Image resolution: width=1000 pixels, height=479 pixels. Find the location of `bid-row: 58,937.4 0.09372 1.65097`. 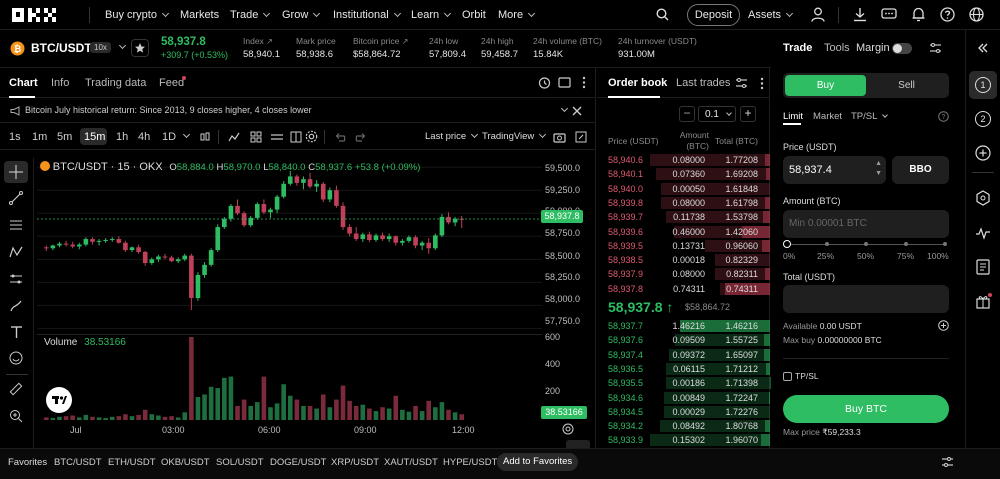

bid-row: 58,937.4 0.09372 1.65097 is located at coordinates (683, 355).